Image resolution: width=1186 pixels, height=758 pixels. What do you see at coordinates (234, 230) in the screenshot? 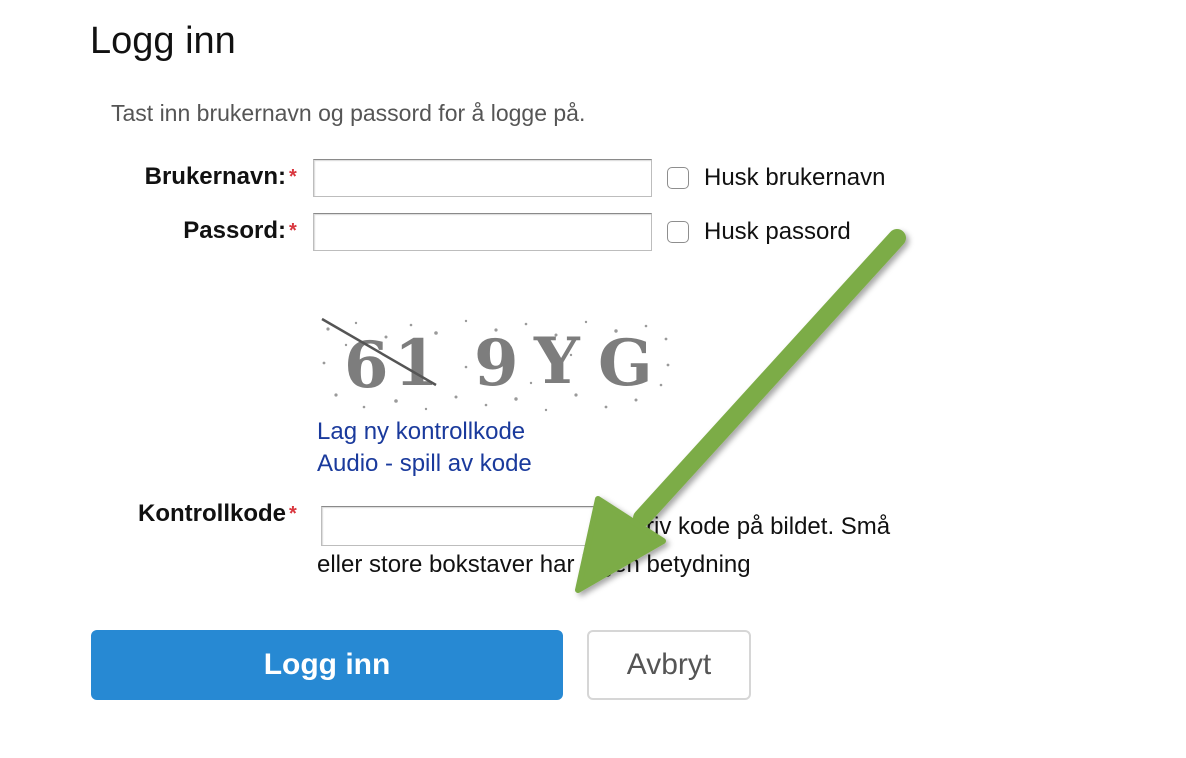
I see `password-label: Passord:` at bounding box center [234, 230].